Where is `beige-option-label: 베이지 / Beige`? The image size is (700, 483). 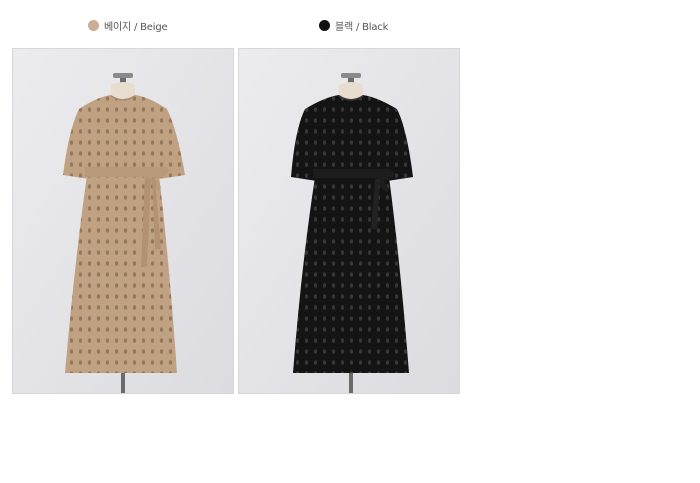
beige-option-label: 베이지 / Beige is located at coordinates (136, 27).